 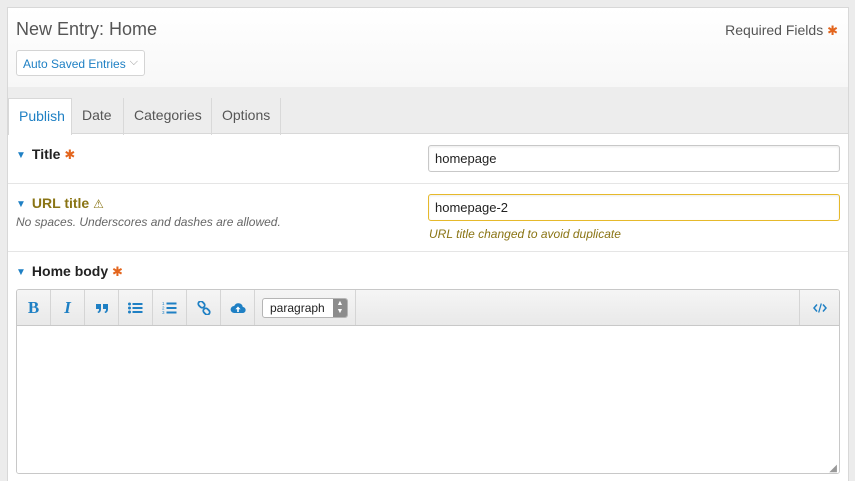 I want to click on auto-saved-entries-label: Auto Saved Entries, so click(x=74, y=64).